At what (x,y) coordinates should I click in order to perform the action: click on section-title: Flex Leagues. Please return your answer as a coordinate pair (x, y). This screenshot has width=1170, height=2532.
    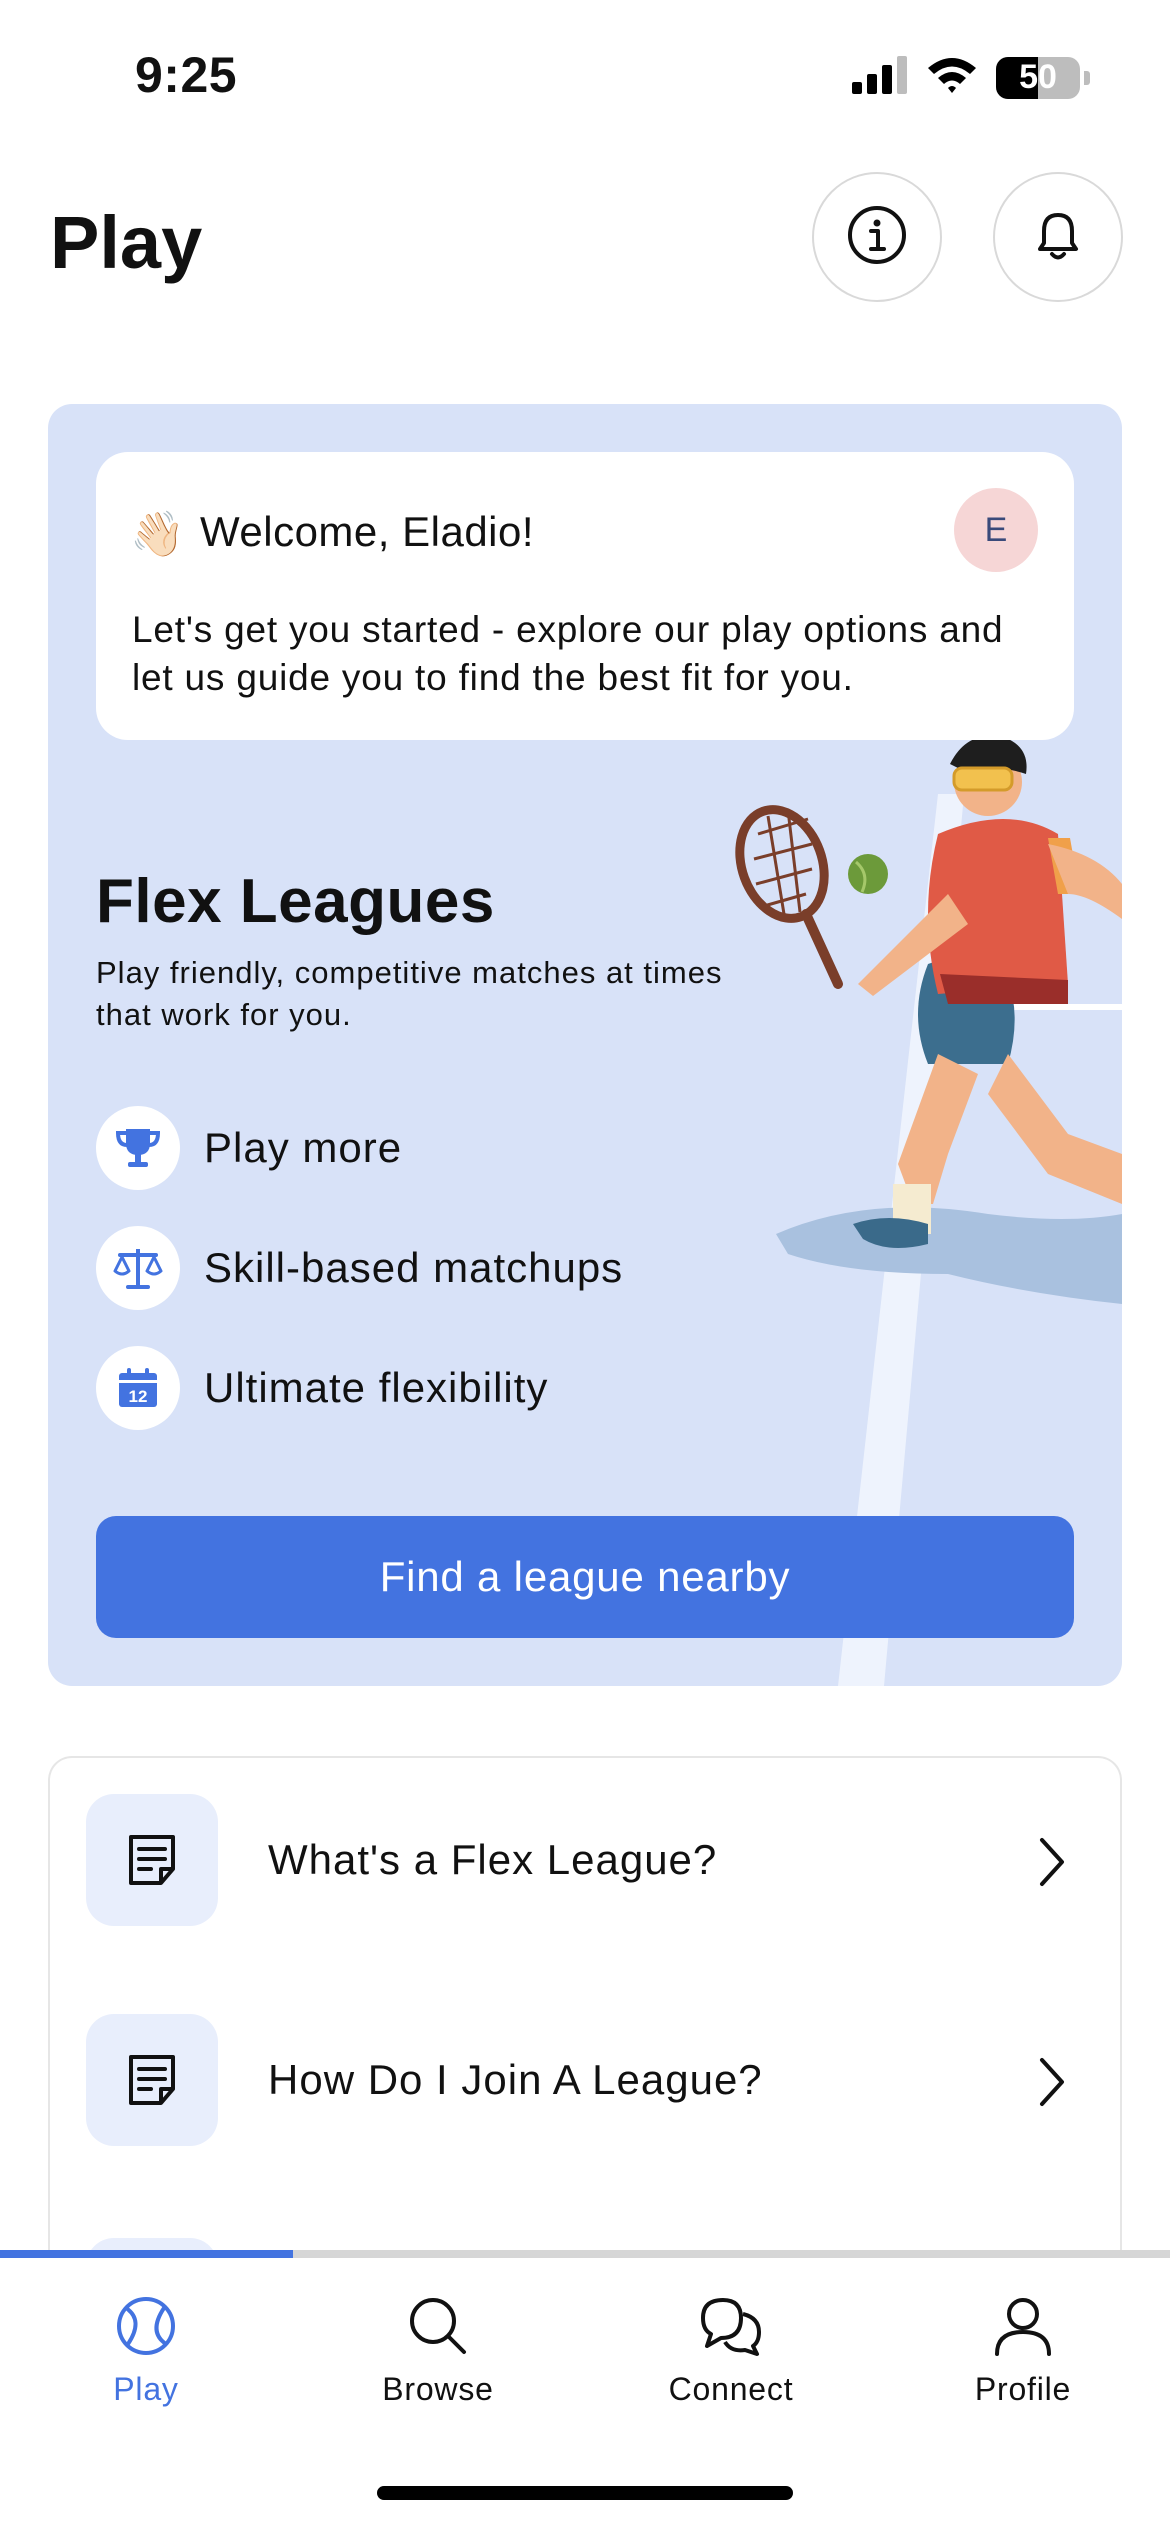
    Looking at the image, I should click on (295, 901).